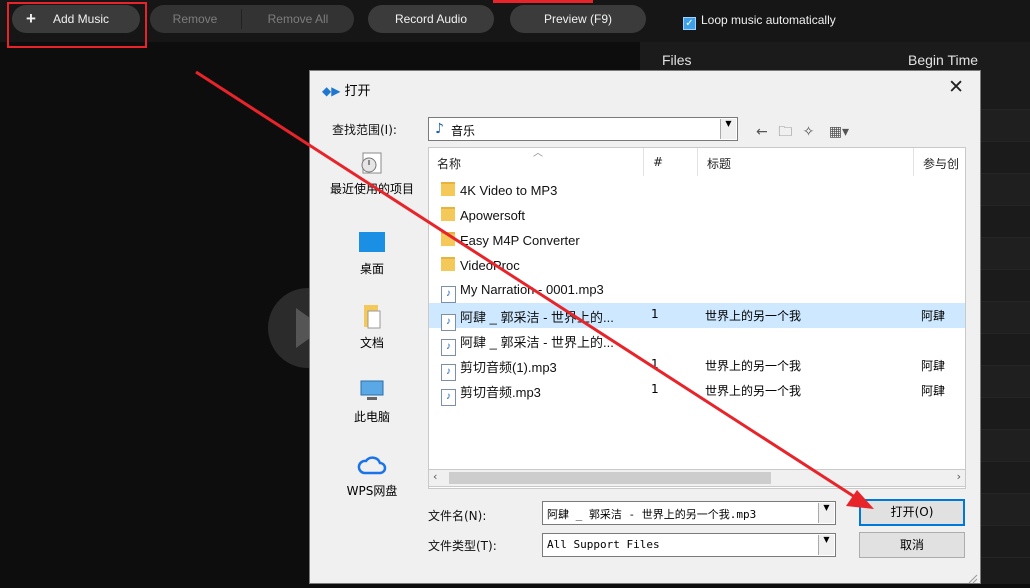  What do you see at coordinates (449, 163) in the screenshot?
I see `column-header-name: 名称` at bounding box center [449, 163].